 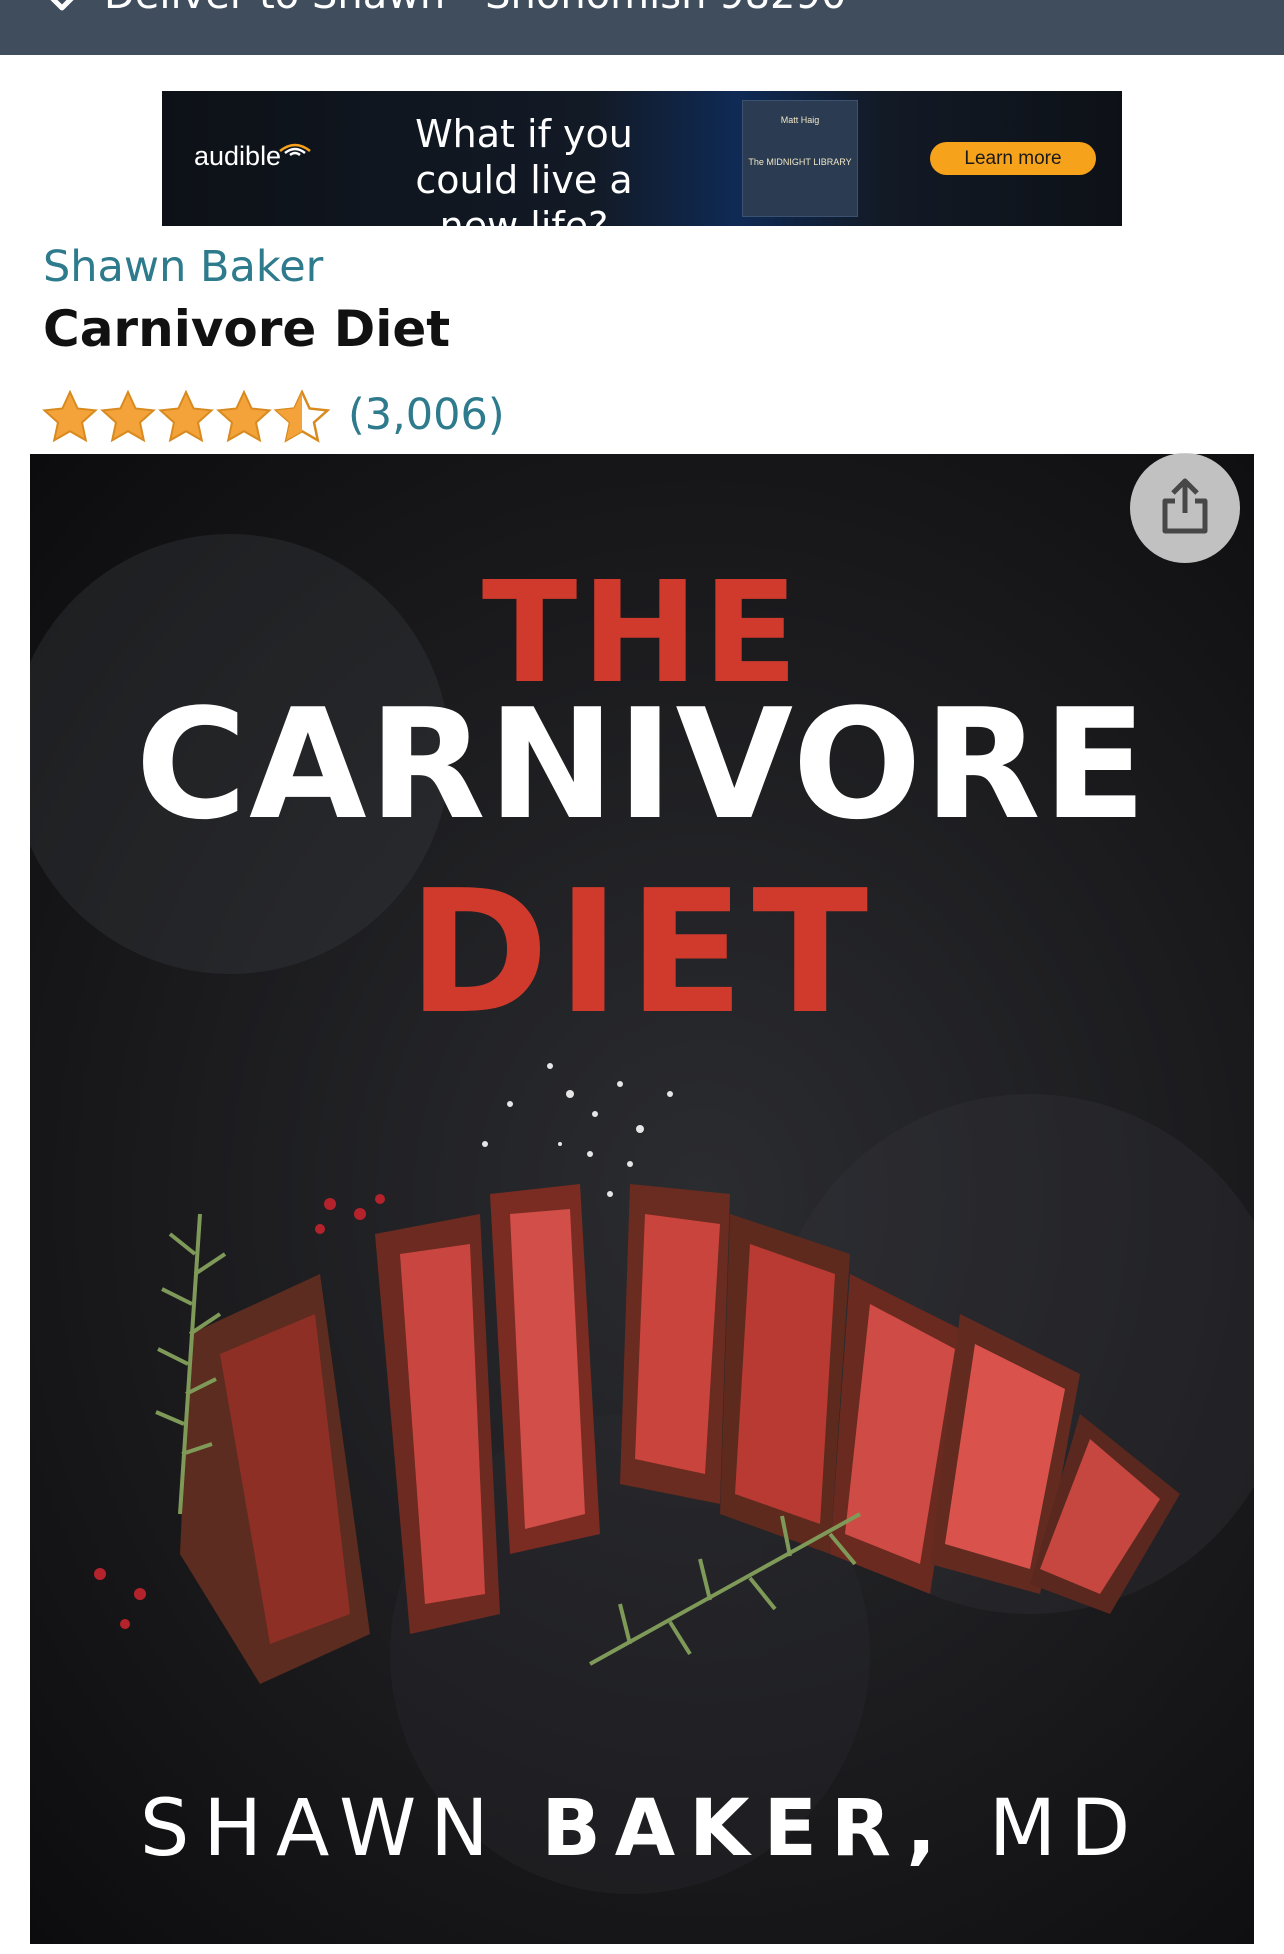 I want to click on cover-author-last: BAKER,, so click(x=746, y=1829).